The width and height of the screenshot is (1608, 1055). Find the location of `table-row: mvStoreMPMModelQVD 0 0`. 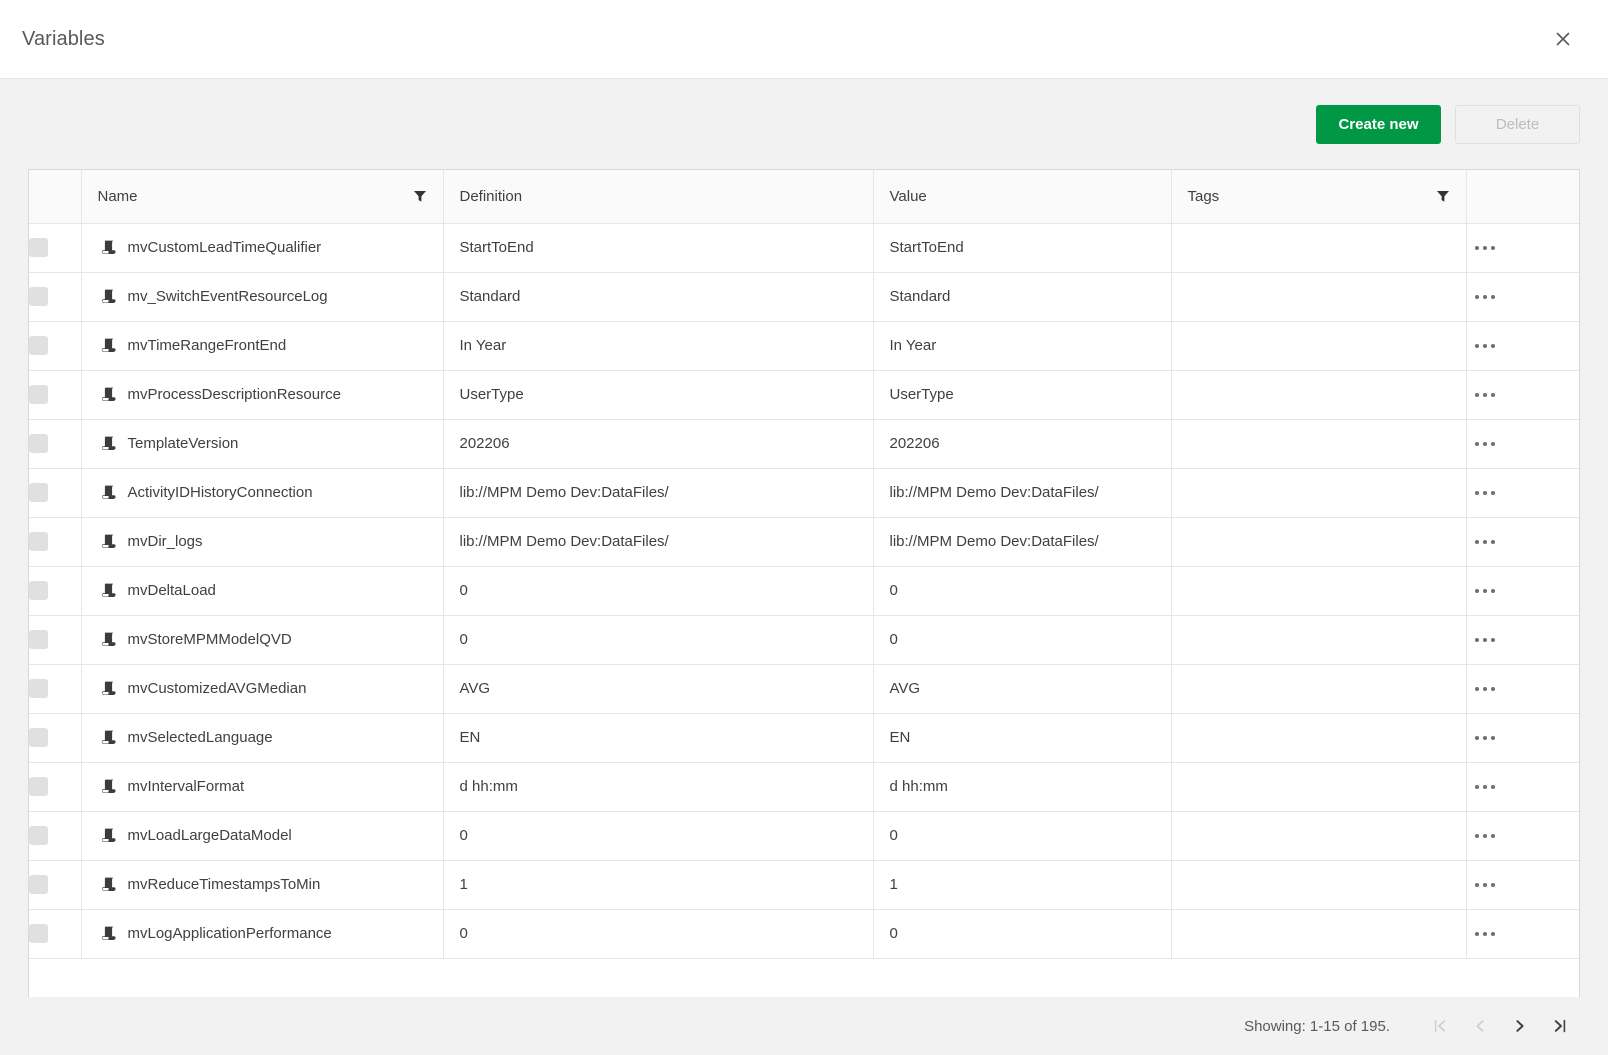

table-row: mvStoreMPMModelQVD 0 0 is located at coordinates (804, 640).